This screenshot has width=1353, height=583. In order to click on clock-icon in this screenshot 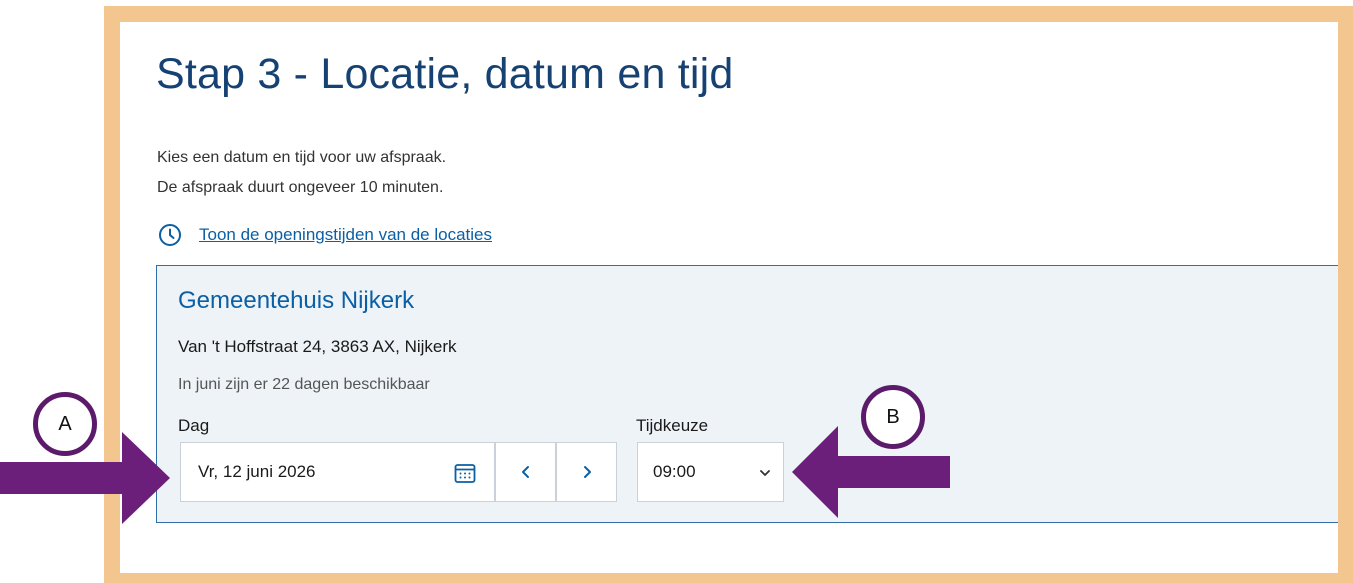, I will do `click(170, 235)`.